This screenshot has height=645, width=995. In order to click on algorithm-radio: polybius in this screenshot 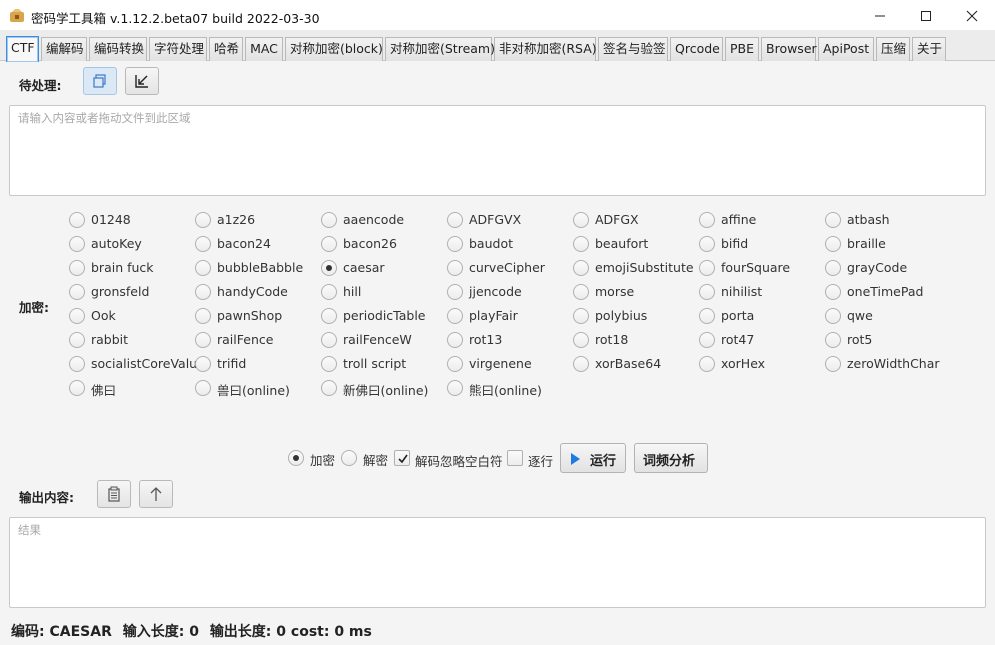, I will do `click(635, 316)`.